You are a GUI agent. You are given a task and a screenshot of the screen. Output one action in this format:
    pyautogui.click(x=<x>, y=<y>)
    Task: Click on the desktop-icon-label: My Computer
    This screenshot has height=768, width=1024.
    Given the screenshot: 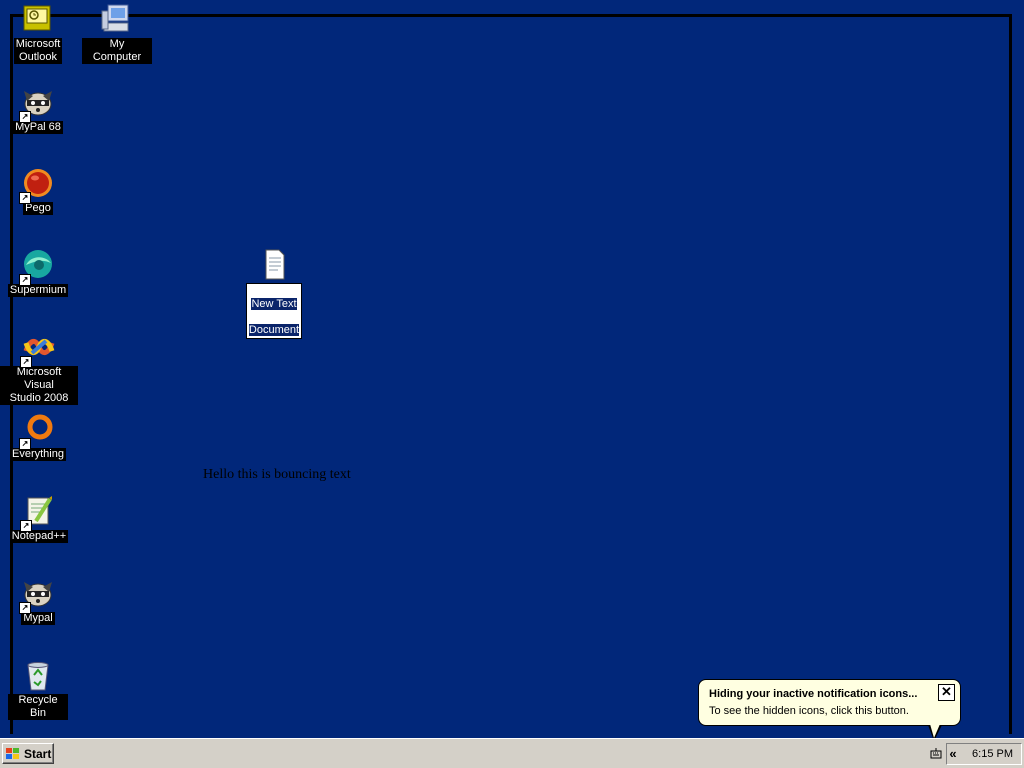 What is the action you would take?
    pyautogui.click(x=117, y=51)
    